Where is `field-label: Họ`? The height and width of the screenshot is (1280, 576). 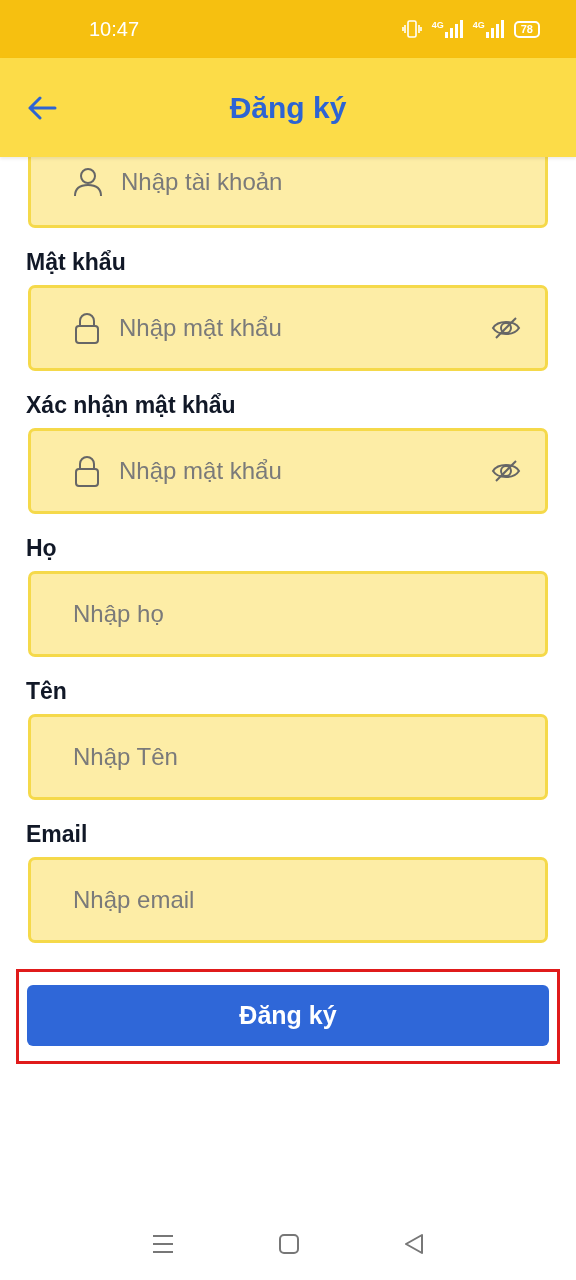
field-label: Họ is located at coordinates (41, 548).